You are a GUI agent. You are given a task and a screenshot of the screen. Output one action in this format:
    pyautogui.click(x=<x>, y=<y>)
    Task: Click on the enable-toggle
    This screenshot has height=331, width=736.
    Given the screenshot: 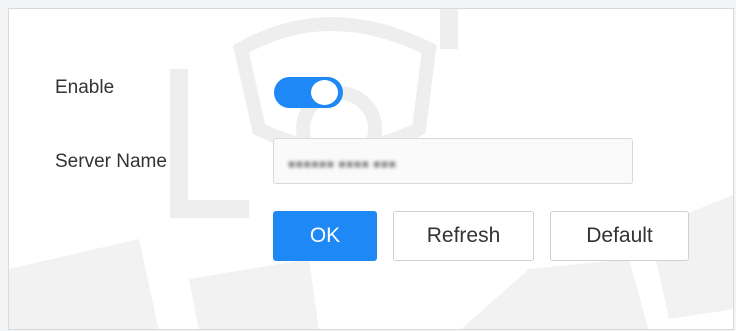 What is the action you would take?
    pyautogui.click(x=308, y=92)
    